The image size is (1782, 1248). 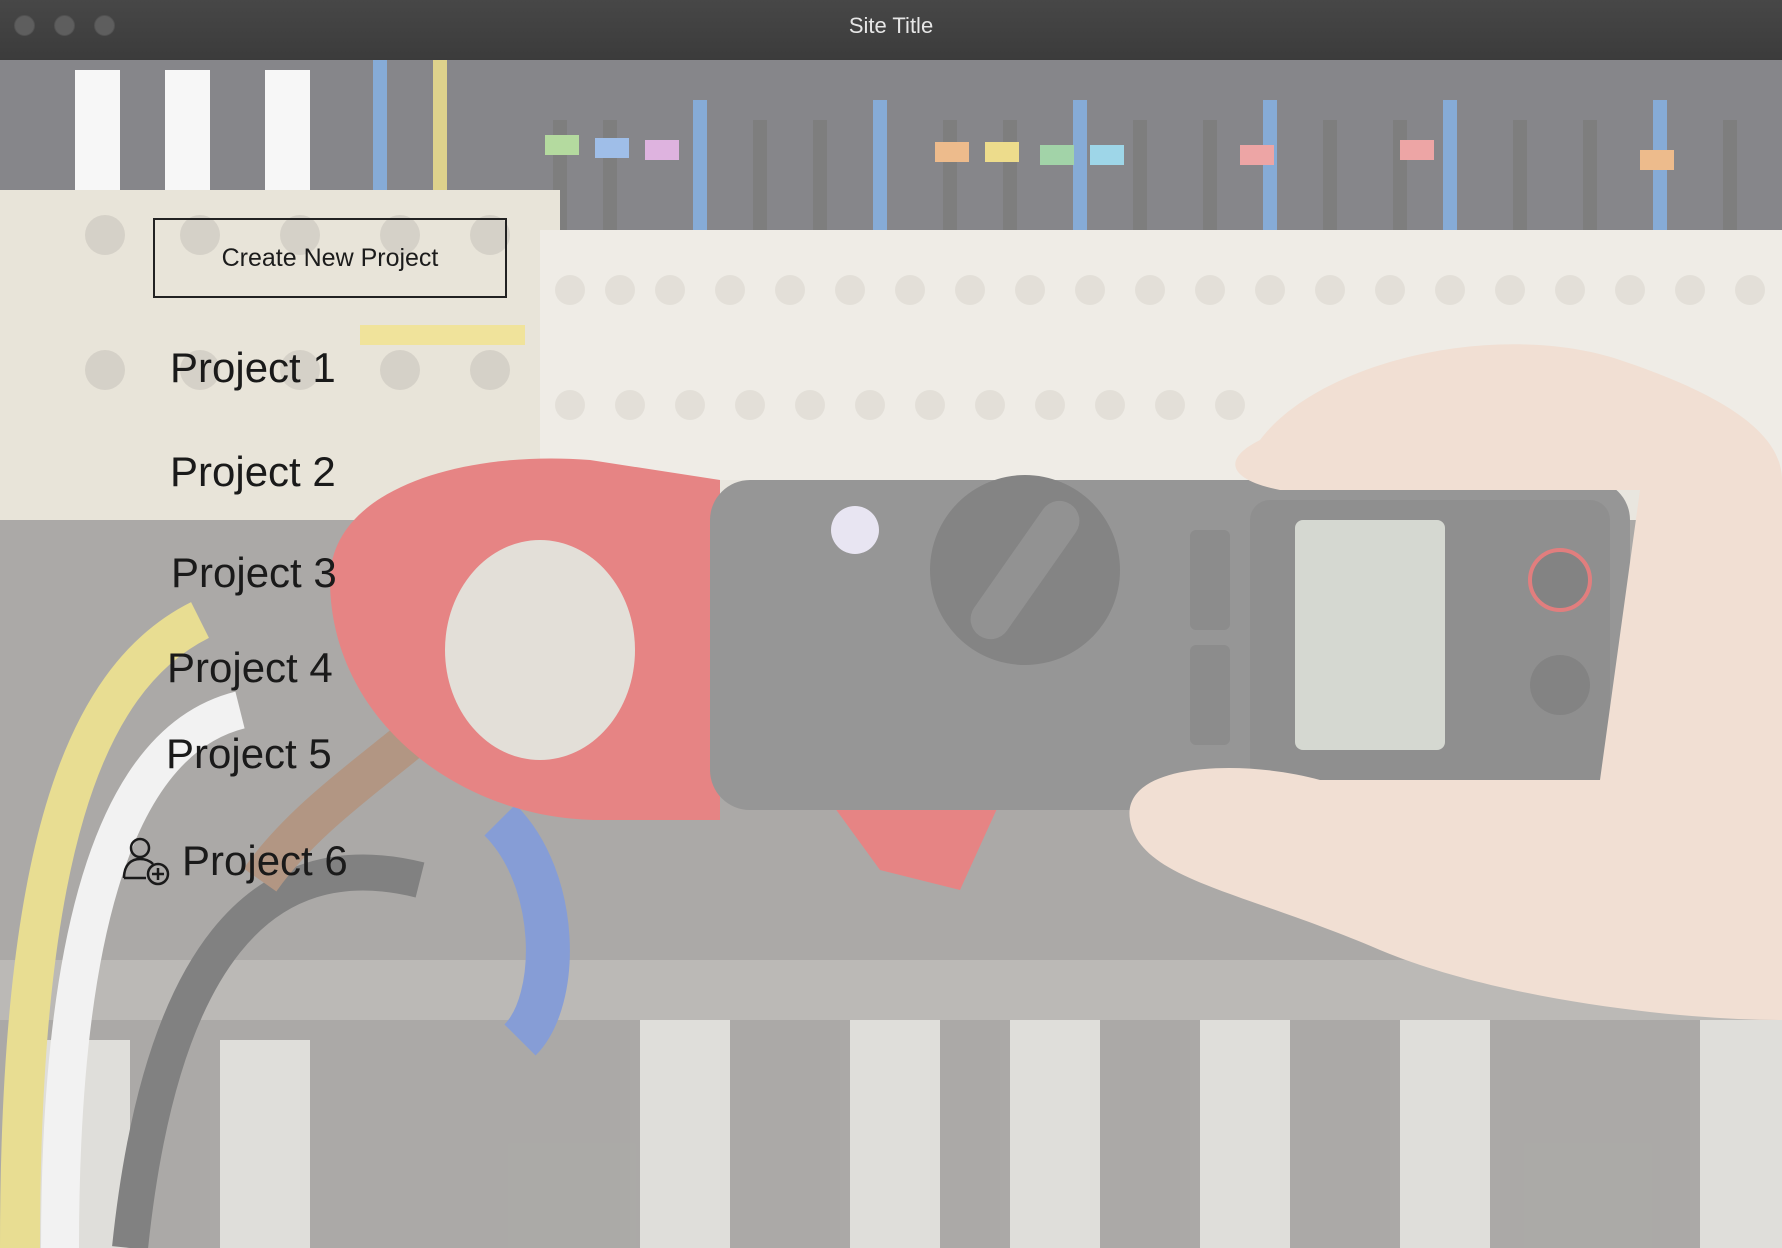 I want to click on create-new-project-button: Create New Project, so click(x=330, y=258).